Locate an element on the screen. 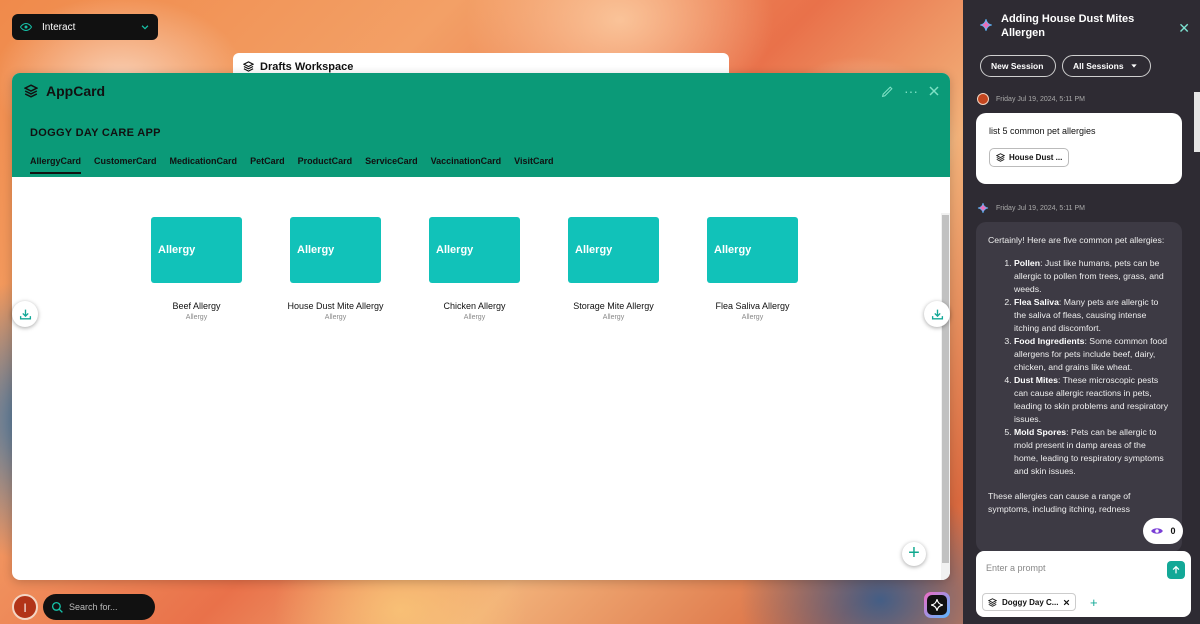  user-message-text: list 5 common pet allergies is located at coordinates (1042, 131).